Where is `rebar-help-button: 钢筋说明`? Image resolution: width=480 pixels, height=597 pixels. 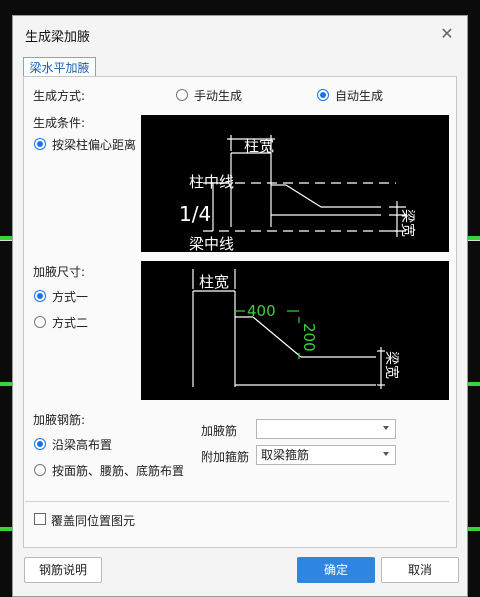 rebar-help-button: 钢筋说明 is located at coordinates (63, 570).